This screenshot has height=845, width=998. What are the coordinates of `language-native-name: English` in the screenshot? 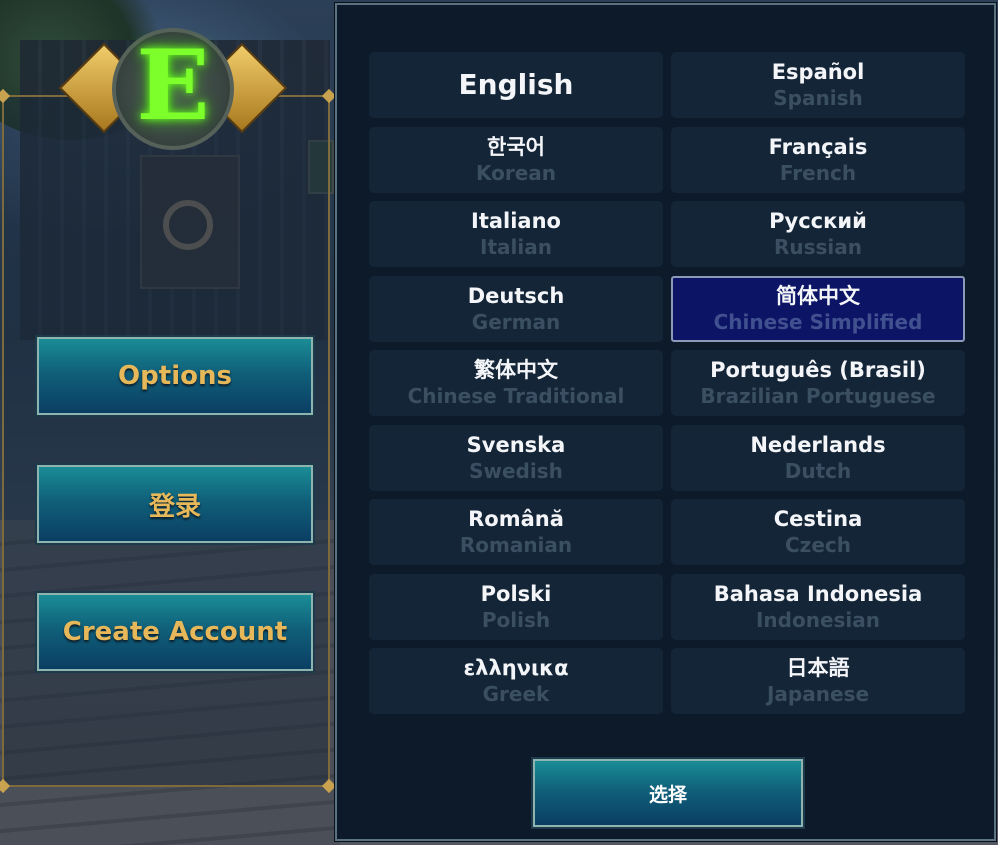 It's located at (516, 84).